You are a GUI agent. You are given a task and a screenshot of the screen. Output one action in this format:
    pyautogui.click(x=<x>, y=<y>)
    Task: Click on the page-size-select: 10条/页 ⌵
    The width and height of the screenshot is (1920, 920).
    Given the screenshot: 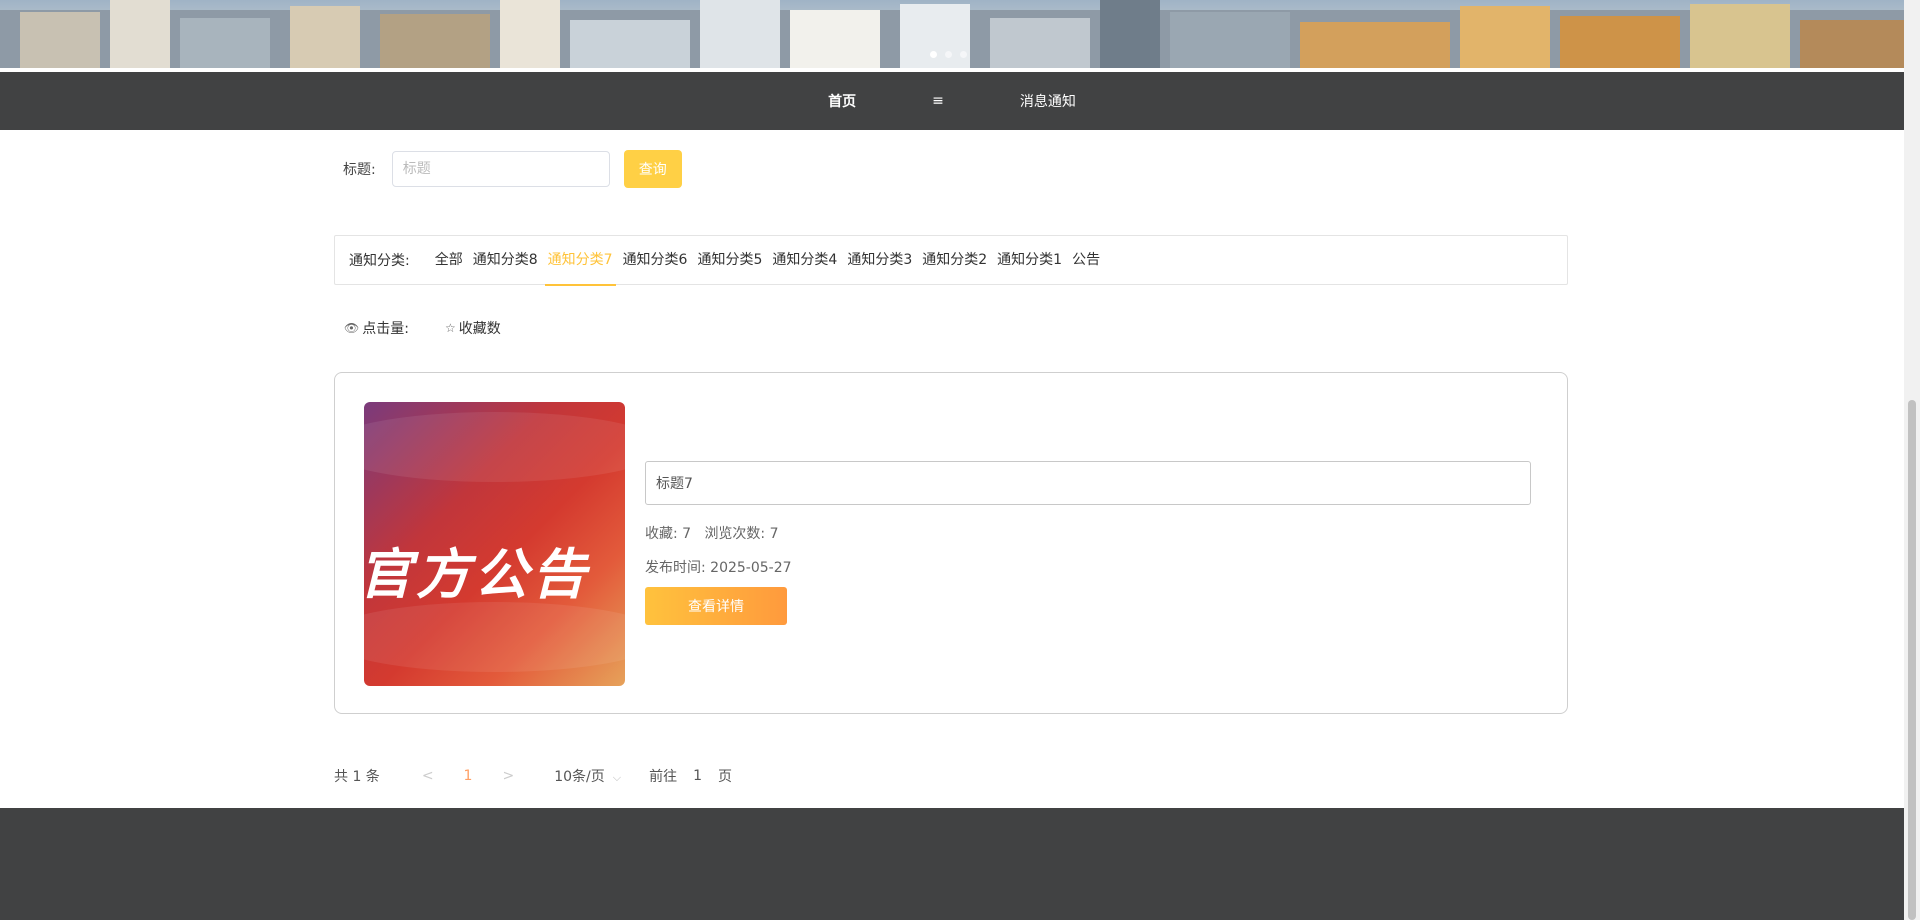 What is the action you would take?
    pyautogui.click(x=587, y=776)
    